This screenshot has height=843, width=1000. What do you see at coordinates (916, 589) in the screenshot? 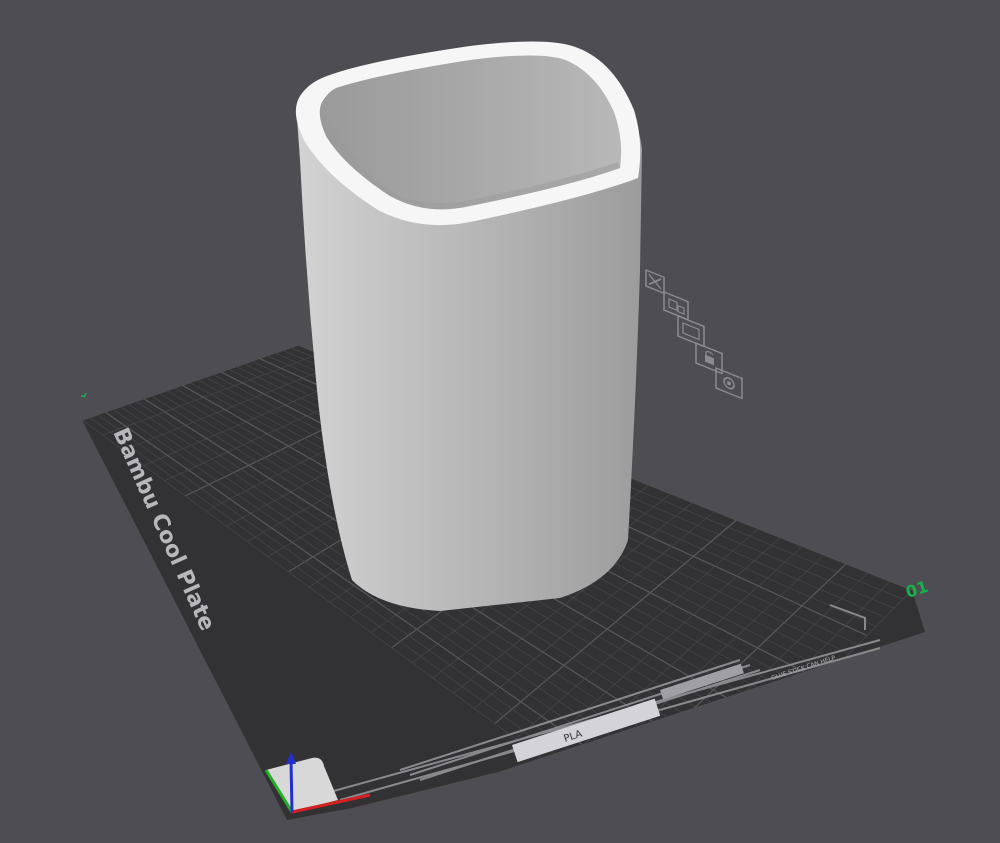
I see `plate-number: 01` at bounding box center [916, 589].